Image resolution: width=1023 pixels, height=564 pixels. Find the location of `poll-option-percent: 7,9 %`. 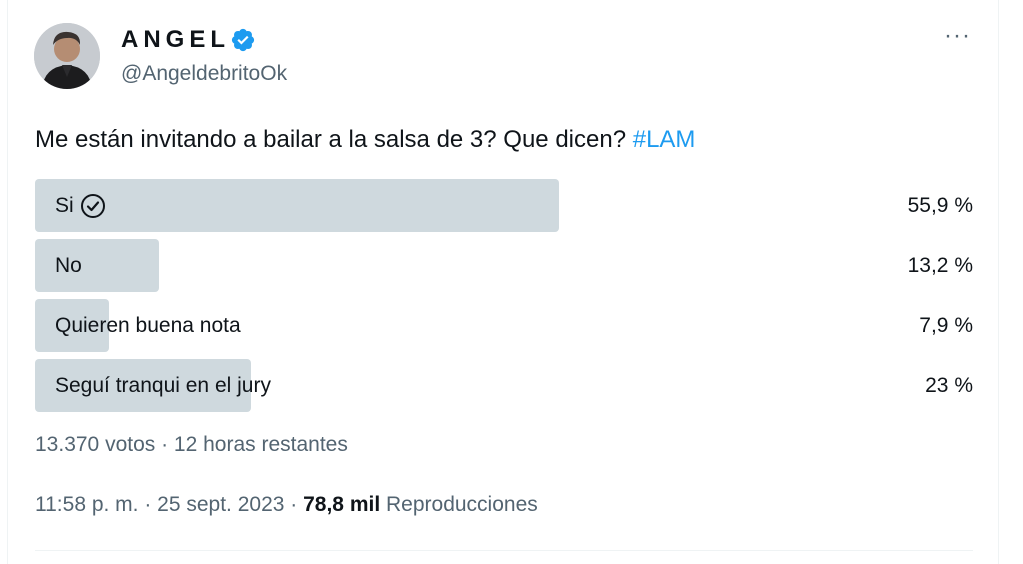

poll-option-percent: 7,9 % is located at coordinates (946, 325).